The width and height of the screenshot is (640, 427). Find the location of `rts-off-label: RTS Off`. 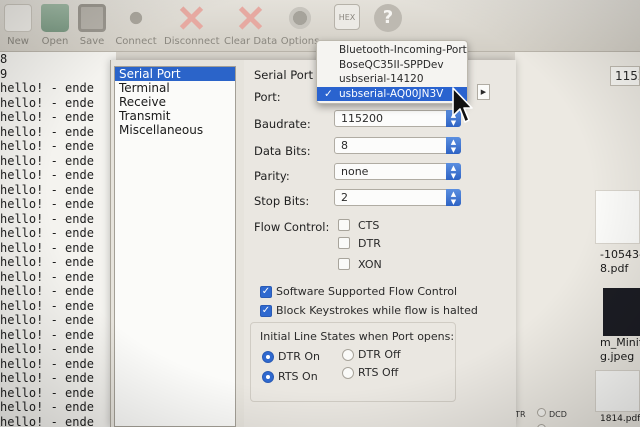

rts-off-label: RTS Off is located at coordinates (378, 372).